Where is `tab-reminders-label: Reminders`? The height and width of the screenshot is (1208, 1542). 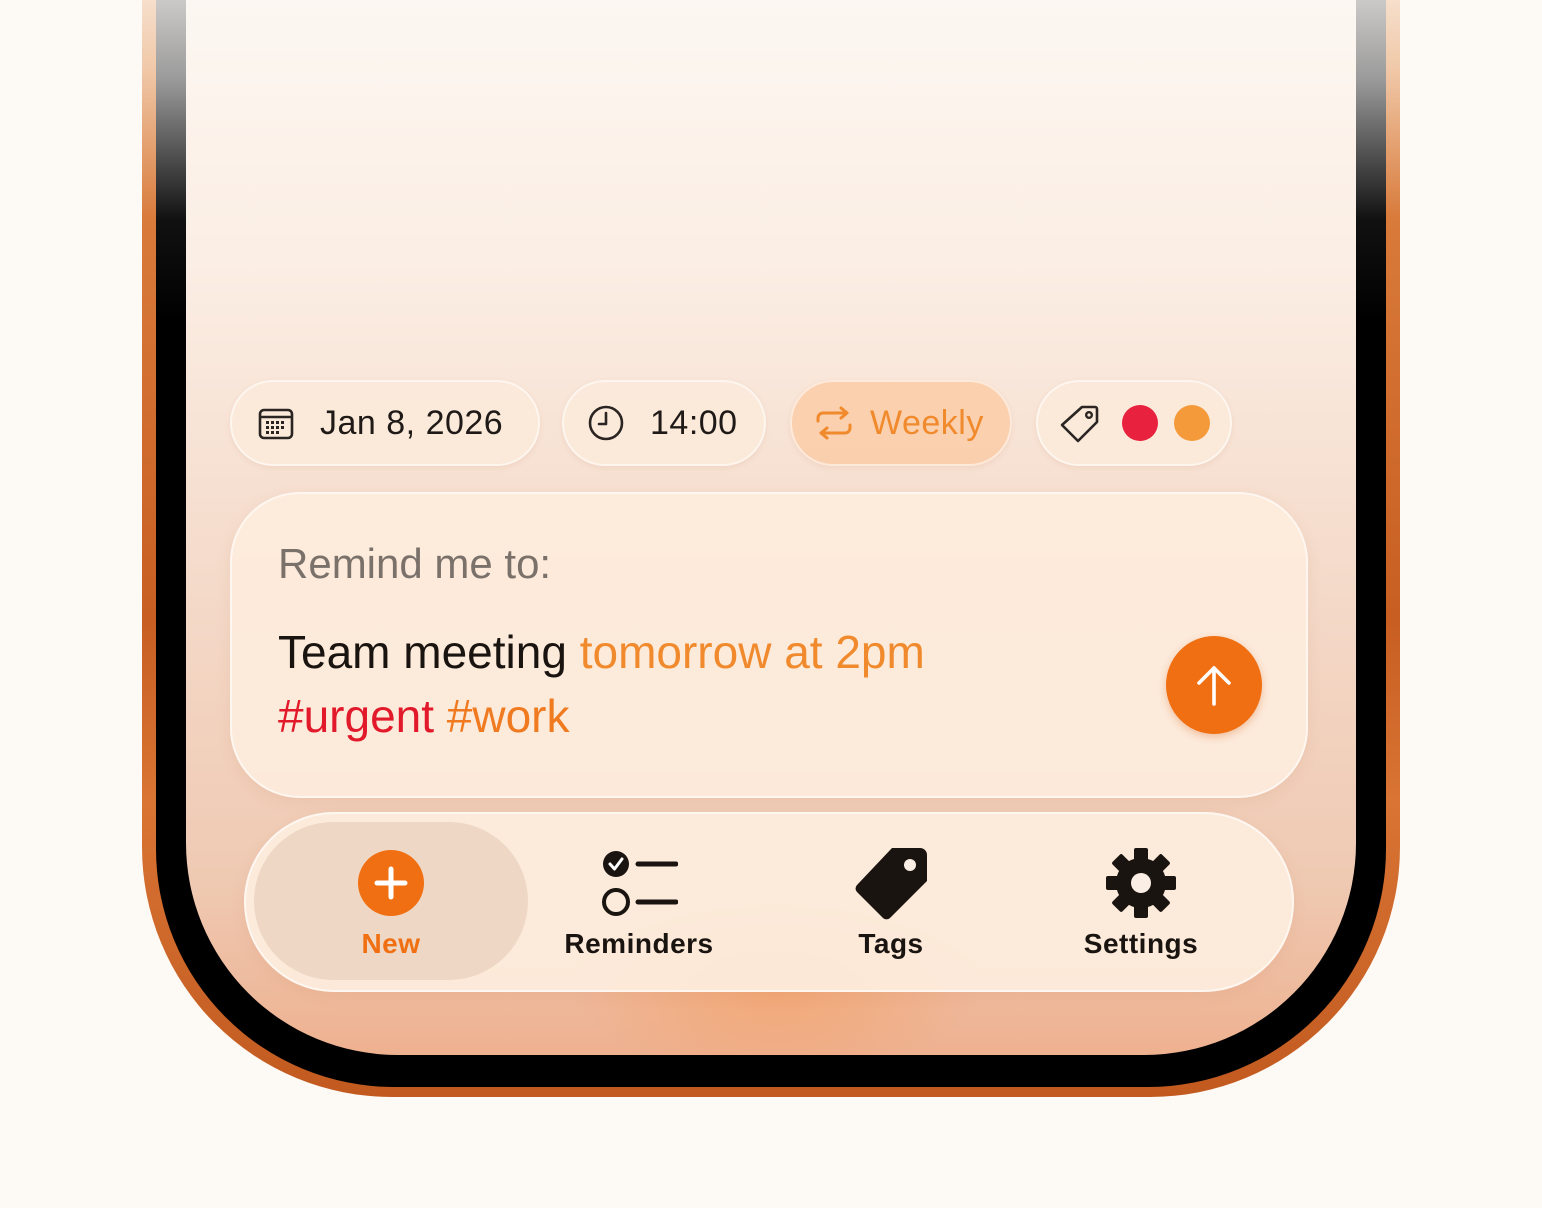 tab-reminders-label: Reminders is located at coordinates (639, 943).